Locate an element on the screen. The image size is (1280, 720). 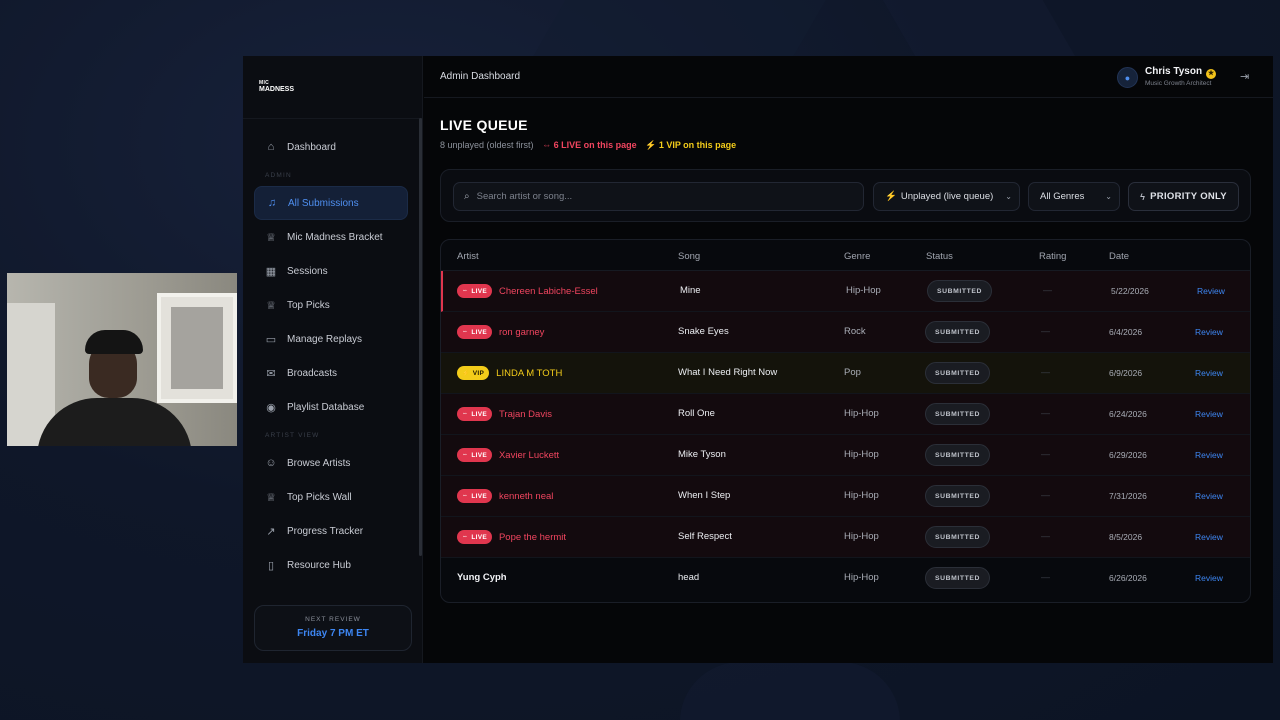
trending-up-icon: ↗ is located at coordinates (271, 531).